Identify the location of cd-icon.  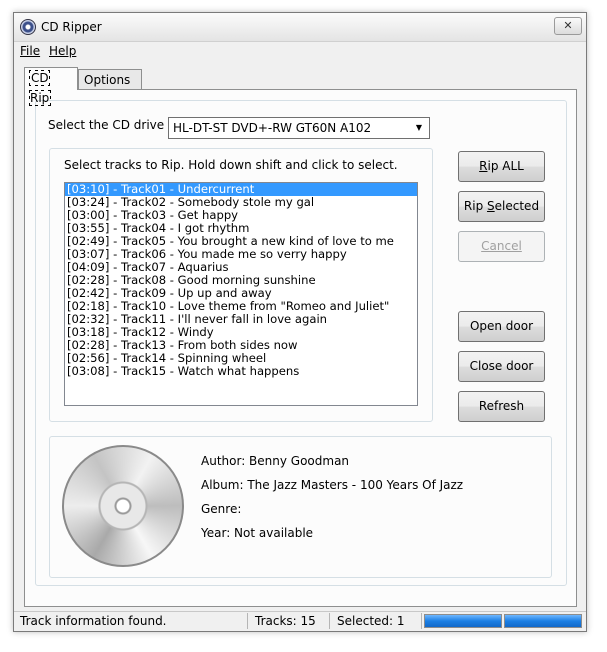
(28, 27).